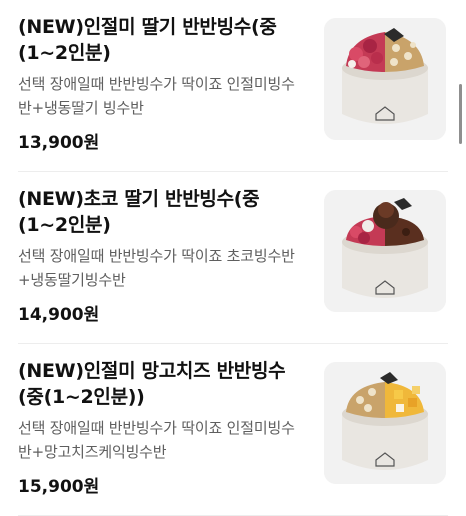 This screenshot has width=466, height=516. Describe the element at coordinates (139, 212) in the screenshot. I see `menu-item-title: (NEW)초코 딸기 반반빙수(중(1~2인분)` at that location.